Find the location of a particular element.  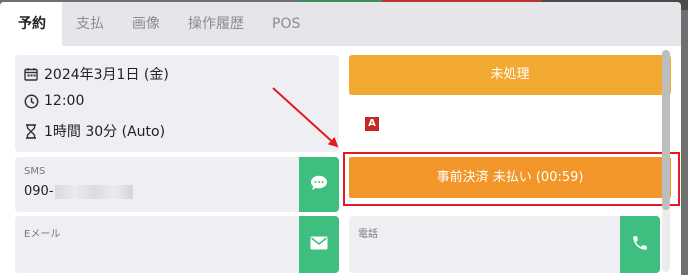

send-sms-button is located at coordinates (319, 184).